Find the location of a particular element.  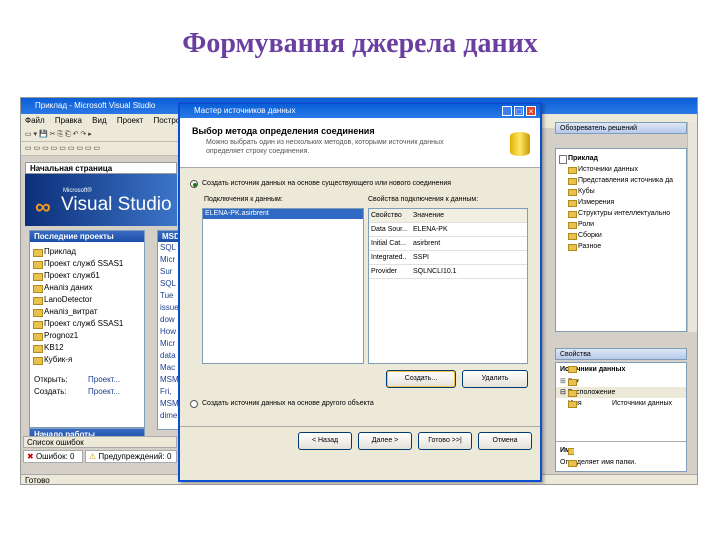

table-row: Integrated... SSPI is located at coordinates (448, 258).